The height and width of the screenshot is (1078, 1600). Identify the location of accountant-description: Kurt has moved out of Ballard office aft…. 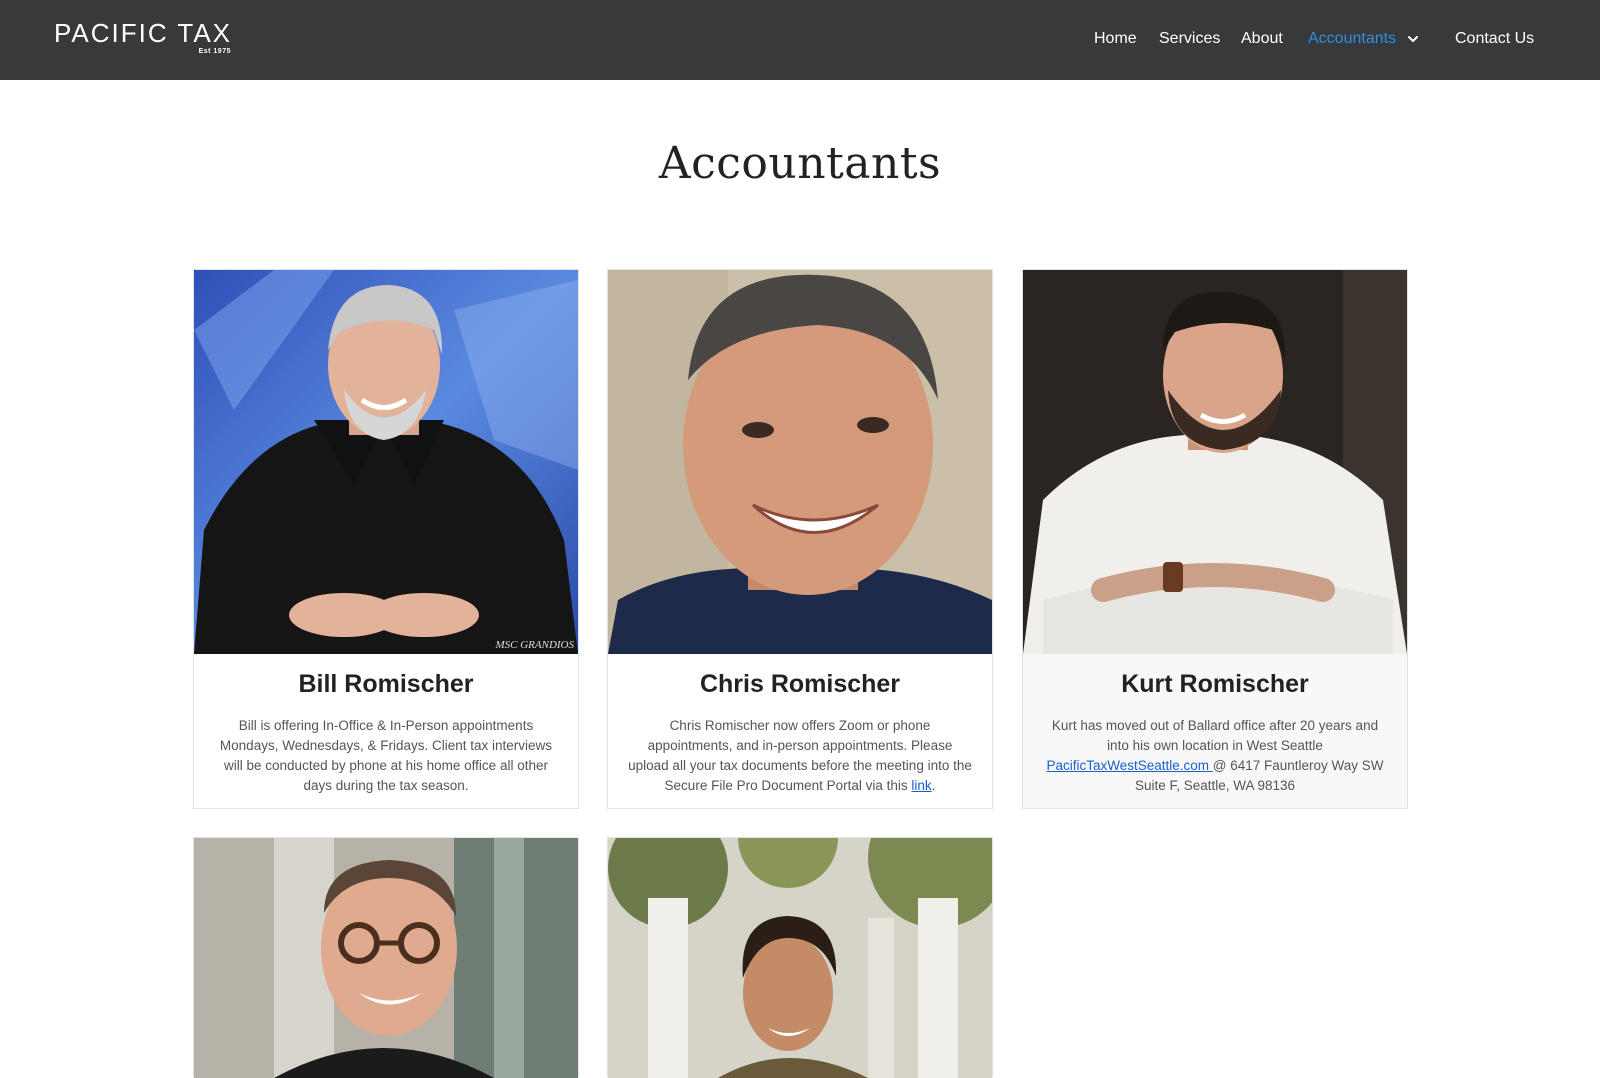
(1215, 756).